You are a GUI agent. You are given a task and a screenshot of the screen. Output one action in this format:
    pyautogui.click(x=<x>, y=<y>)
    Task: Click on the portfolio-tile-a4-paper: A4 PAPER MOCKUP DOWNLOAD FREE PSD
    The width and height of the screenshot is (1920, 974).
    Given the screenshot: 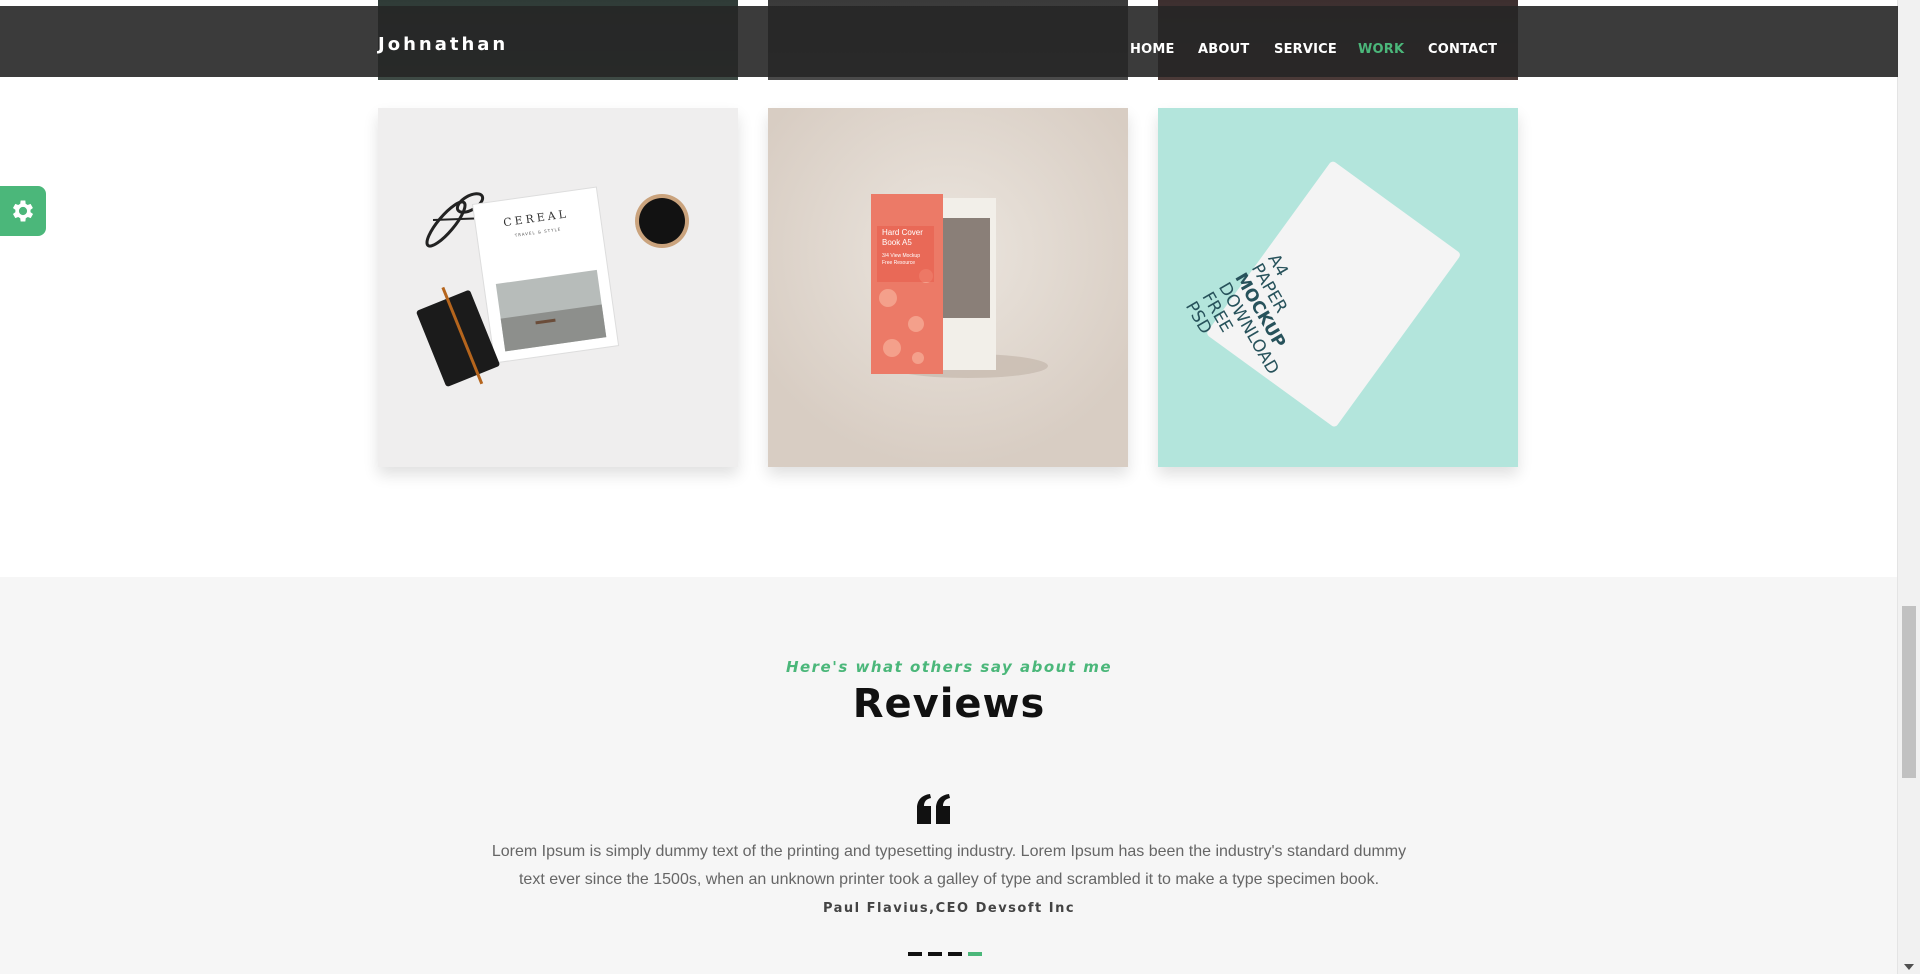 What is the action you would take?
    pyautogui.click(x=1338, y=287)
    